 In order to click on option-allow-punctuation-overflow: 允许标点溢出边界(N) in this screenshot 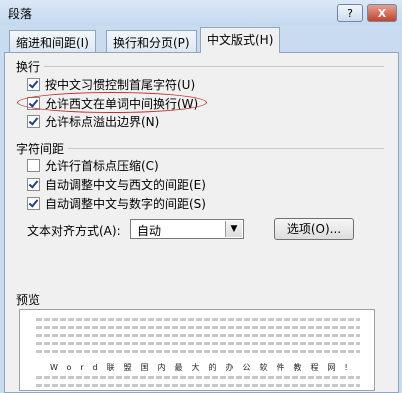, I will do `click(93, 121)`.